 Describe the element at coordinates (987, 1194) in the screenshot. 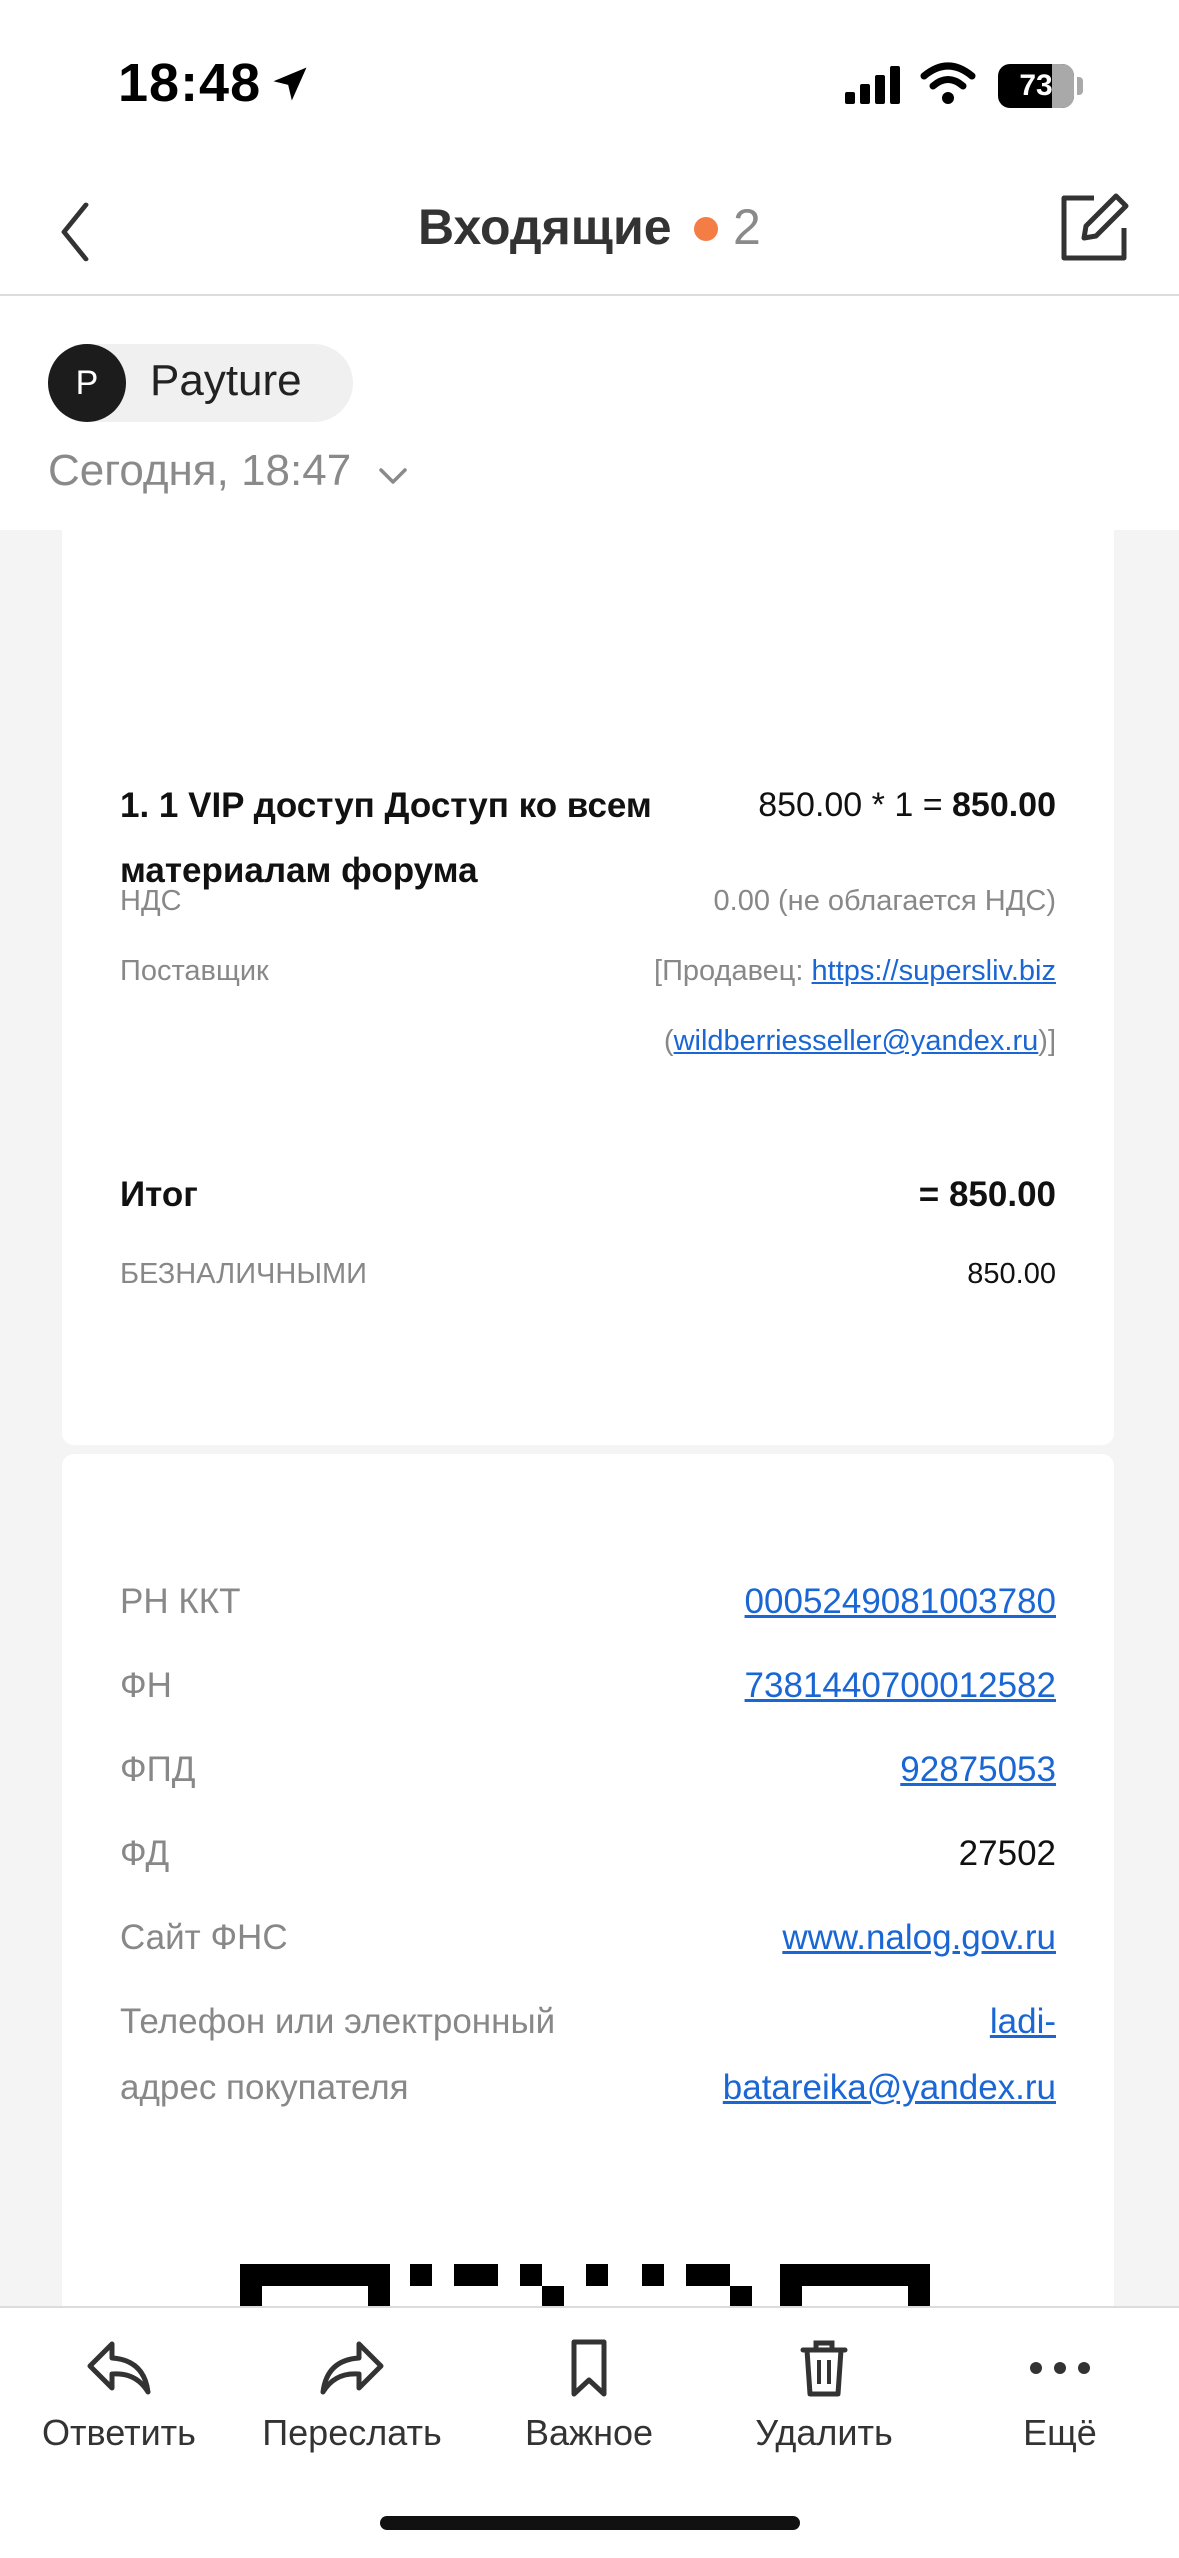

I see `total-value: = 850.00` at that location.